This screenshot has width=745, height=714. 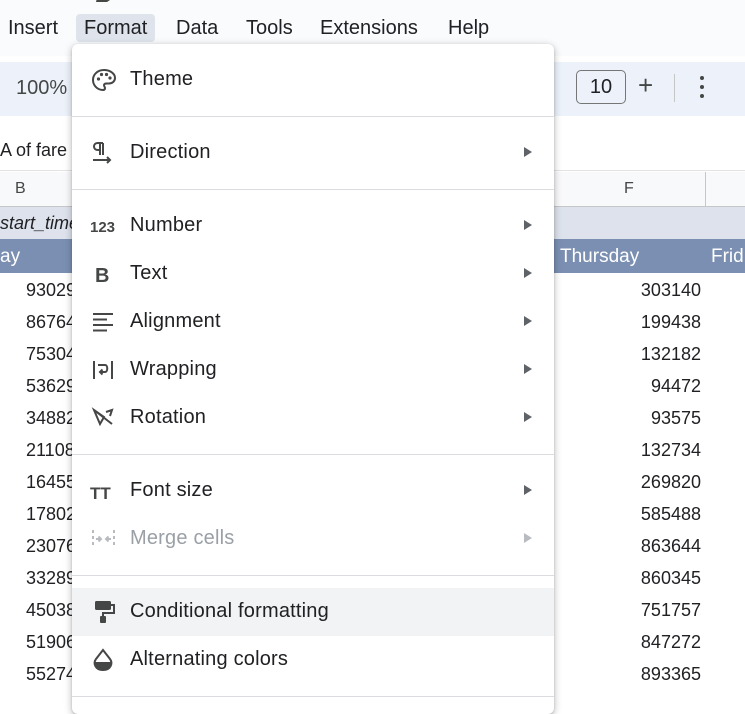 What do you see at coordinates (727, 257) in the screenshot?
I see `friday-header-cell: Frid` at bounding box center [727, 257].